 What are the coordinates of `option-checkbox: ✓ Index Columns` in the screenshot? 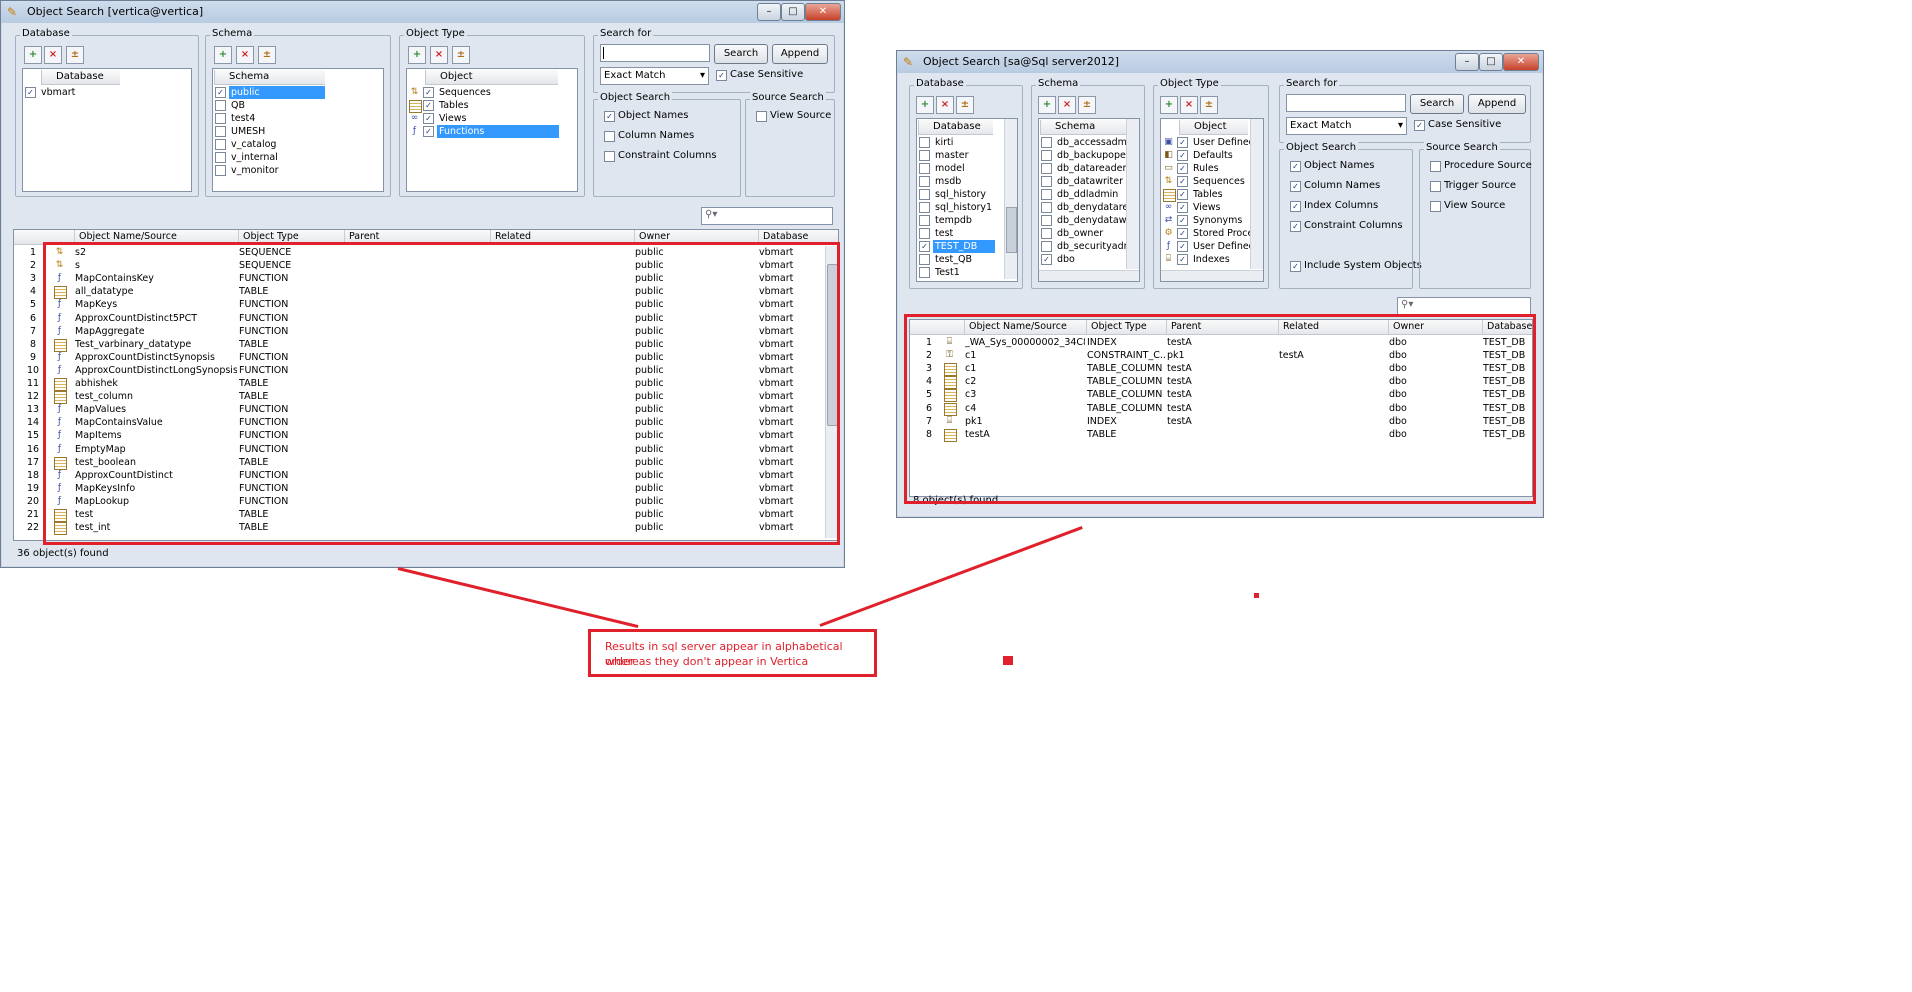 It's located at (1334, 206).